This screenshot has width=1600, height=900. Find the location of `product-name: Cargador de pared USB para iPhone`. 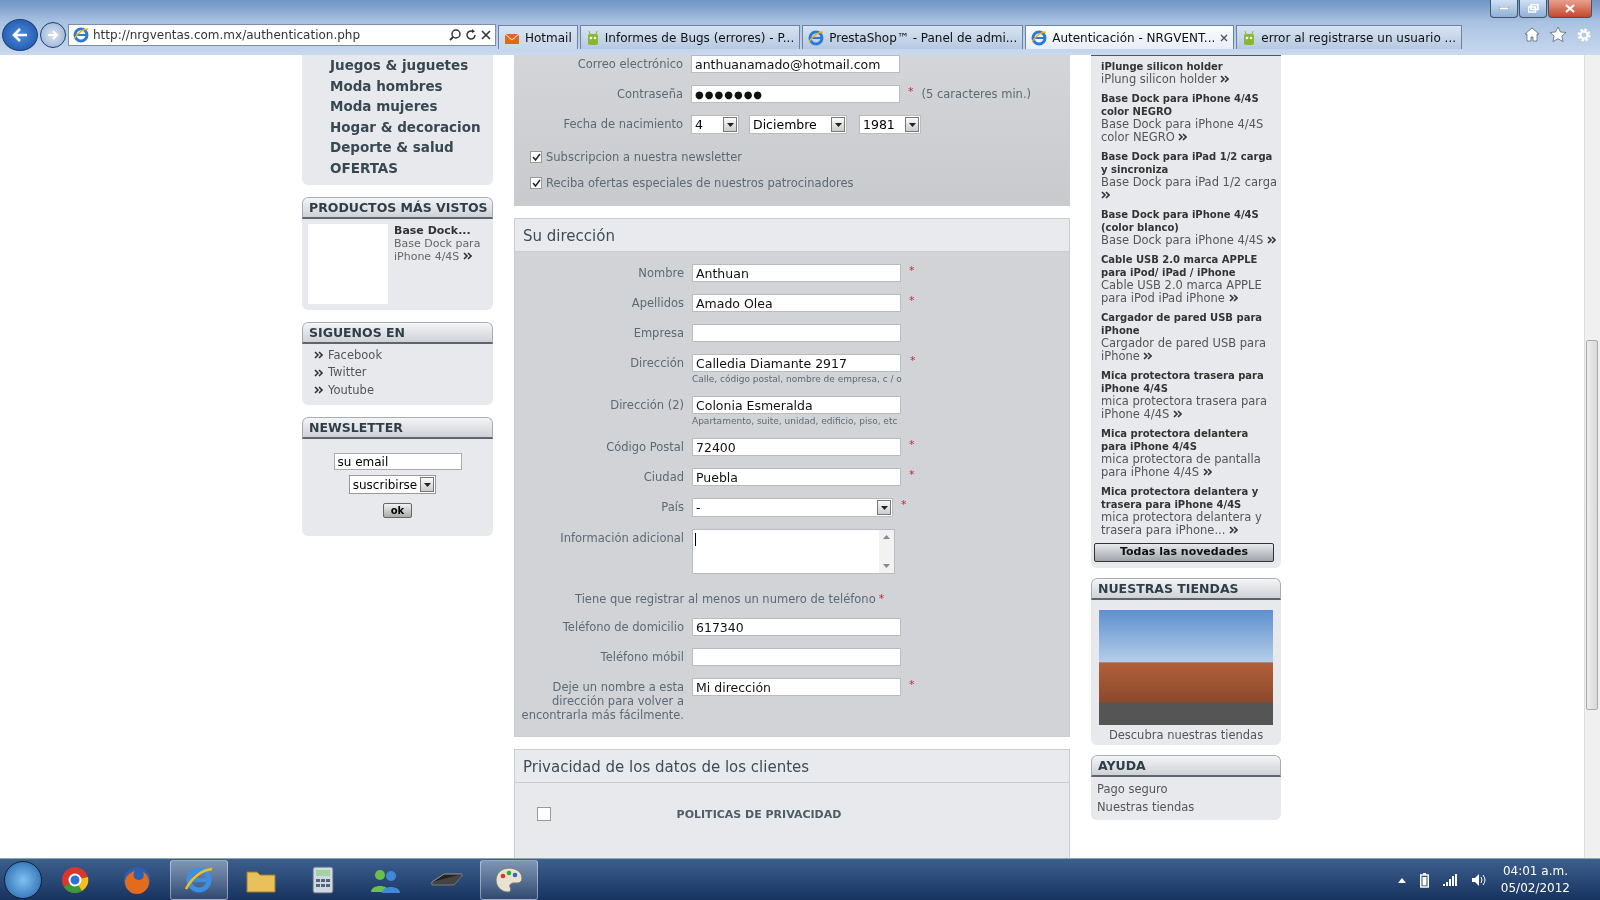

product-name: Cargador de pared USB para iPhone is located at coordinates (1189, 324).